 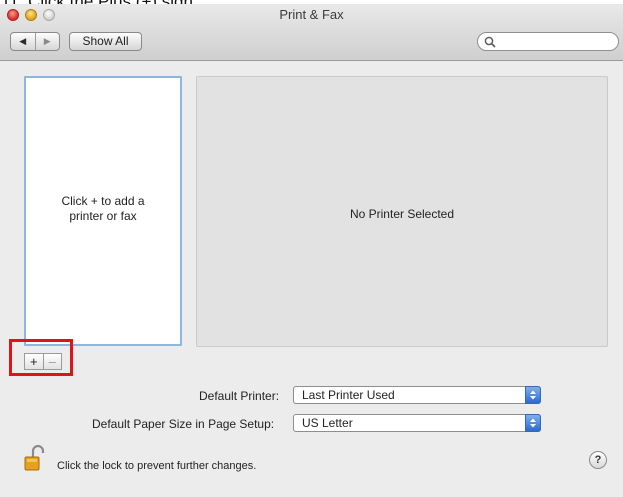 What do you see at coordinates (555, 41) in the screenshot?
I see `search-input` at bounding box center [555, 41].